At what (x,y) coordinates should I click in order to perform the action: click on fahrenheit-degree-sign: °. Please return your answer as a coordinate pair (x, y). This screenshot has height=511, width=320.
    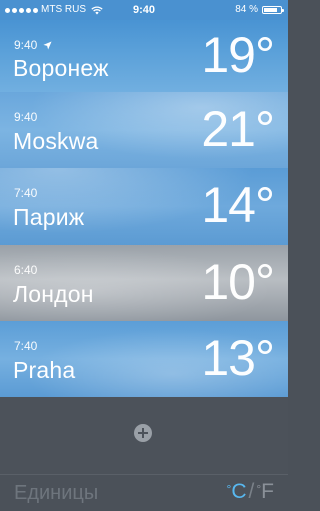
    Looking at the image, I should click on (259, 489).